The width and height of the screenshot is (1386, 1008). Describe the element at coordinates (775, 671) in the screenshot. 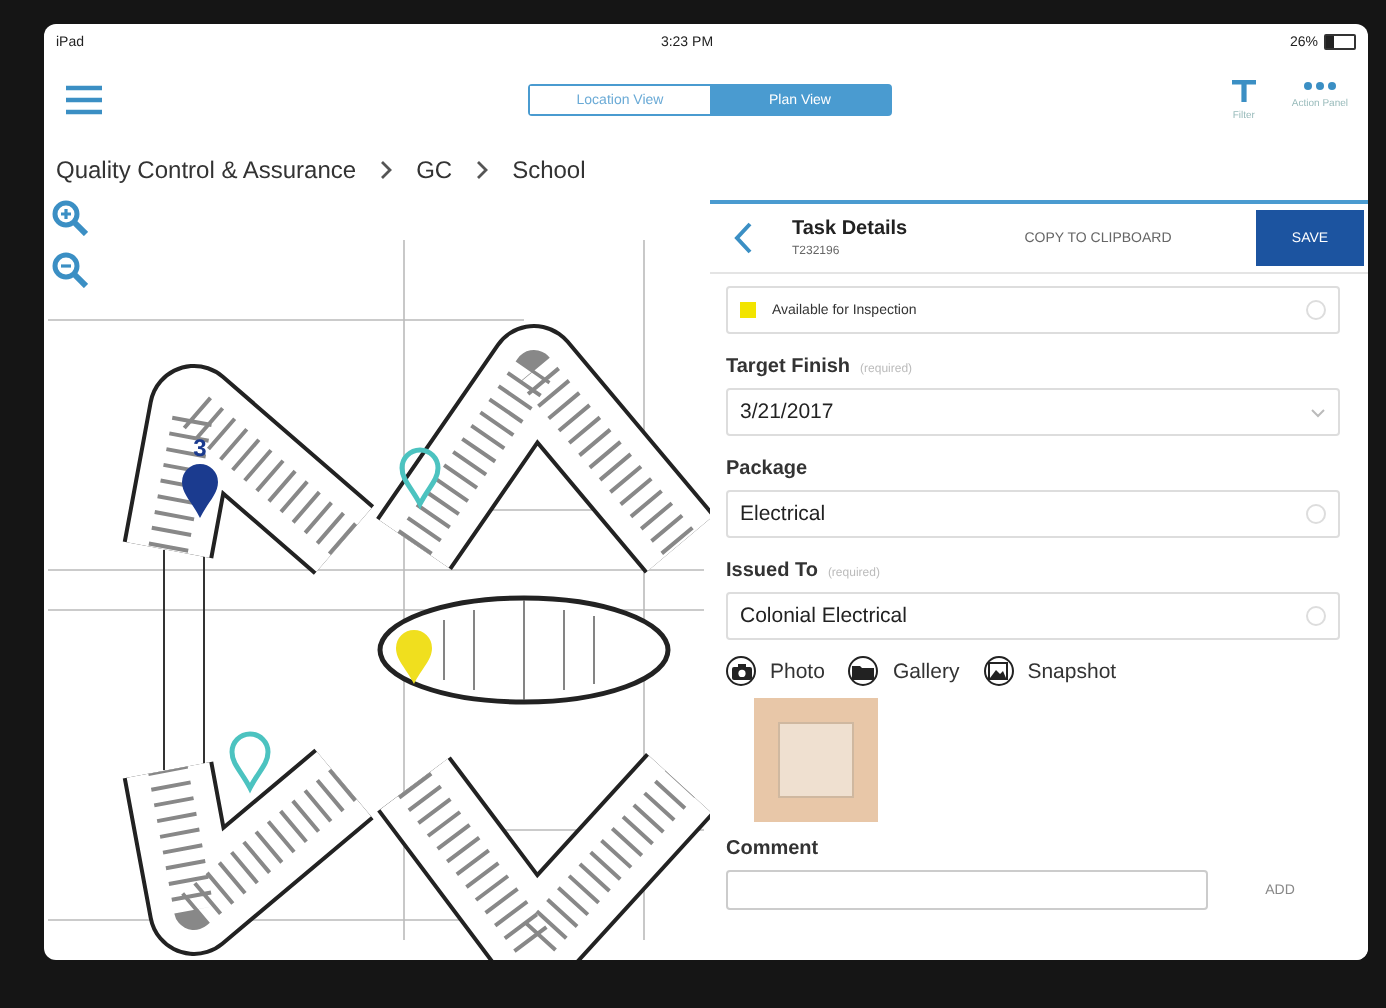

I see `attachment-button: Photo` at that location.